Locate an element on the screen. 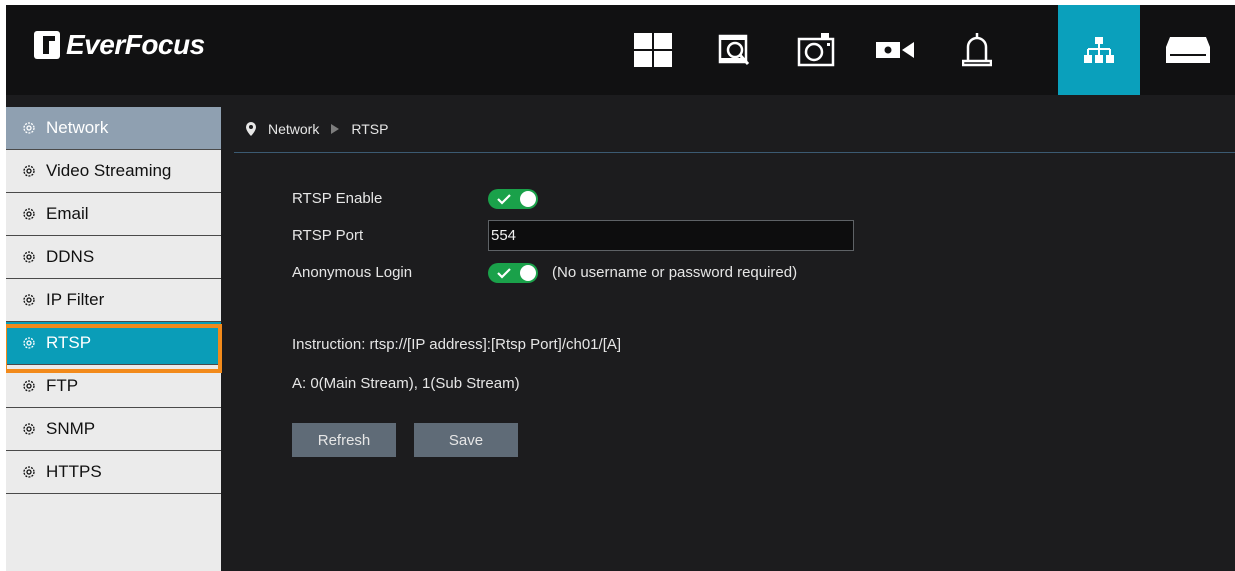 The width and height of the screenshot is (1235, 571). playback-icon is located at coordinates (735, 50).